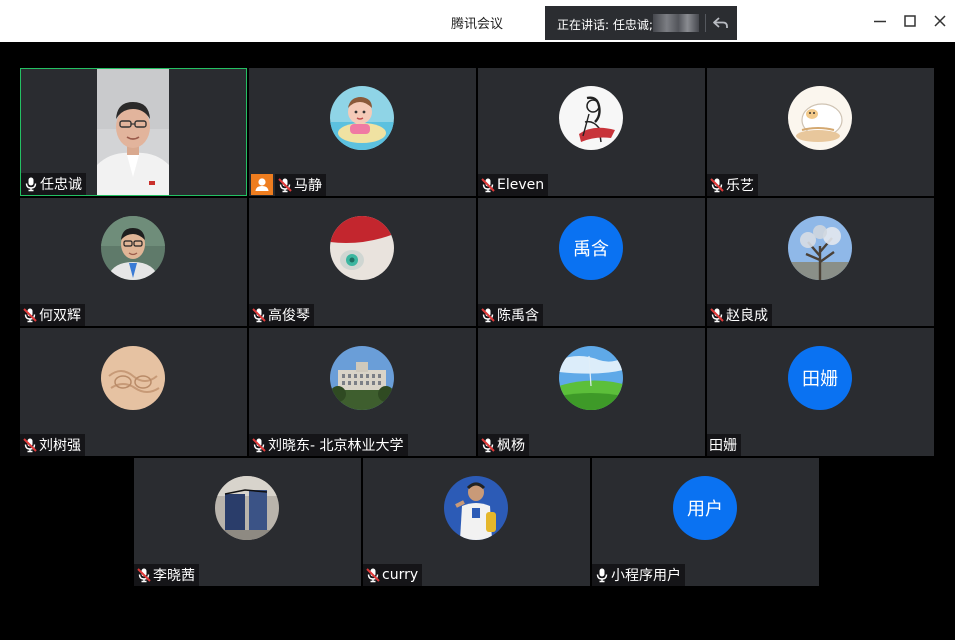  I want to click on participant-tile: curry, so click(476, 522).